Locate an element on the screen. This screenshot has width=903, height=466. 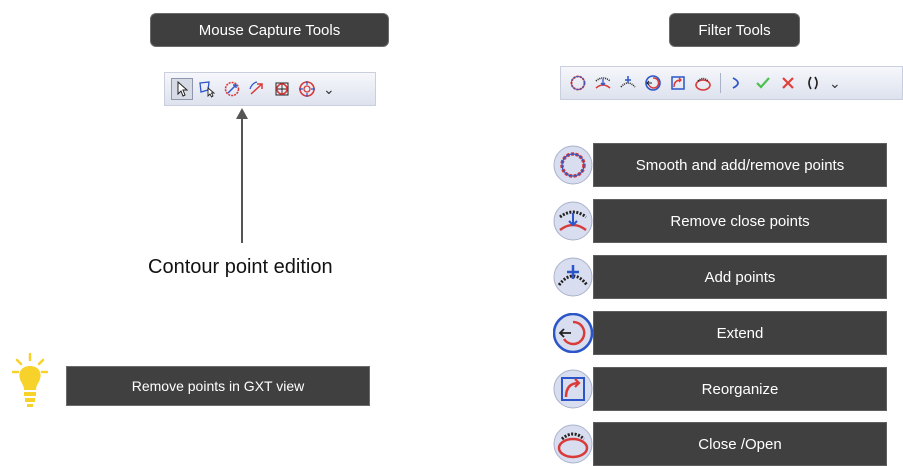
tip-box: Remove points in GXT view is located at coordinates (218, 386).